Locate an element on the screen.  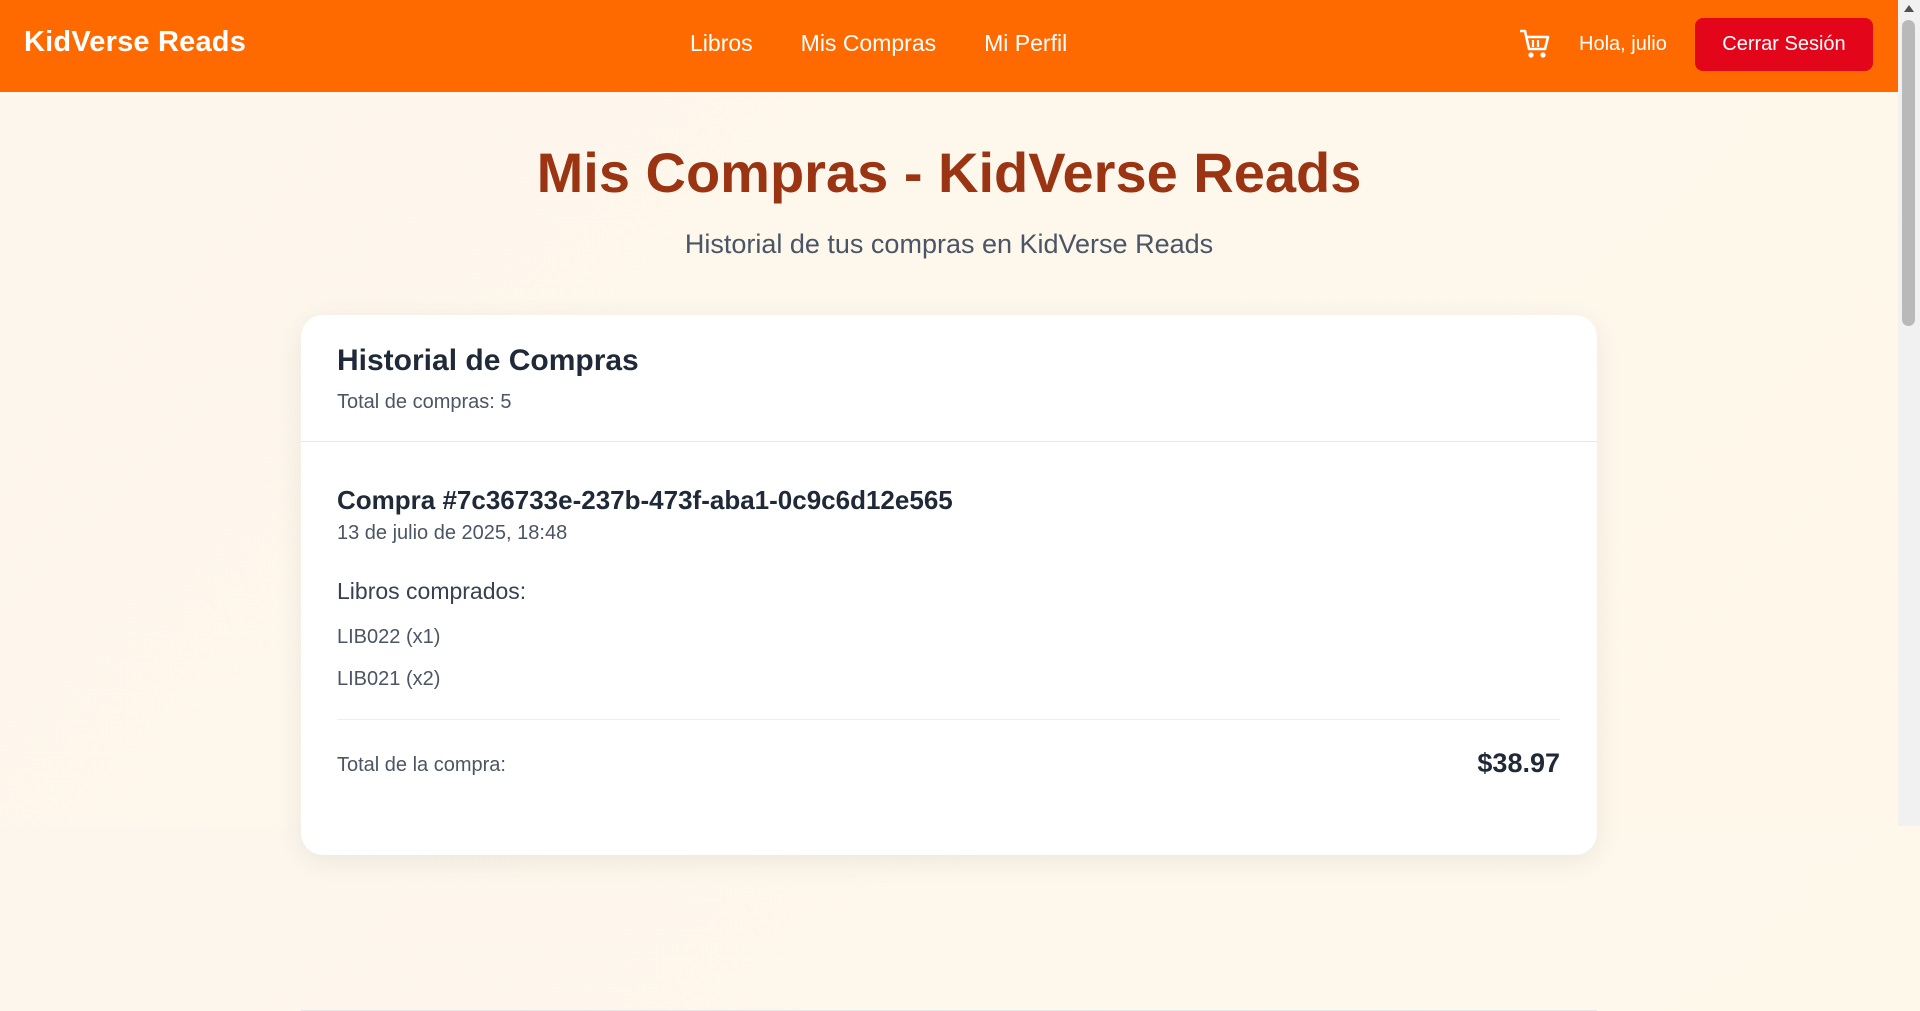
card-header: Historial de Compras Total de compras: 5 is located at coordinates (949, 378).